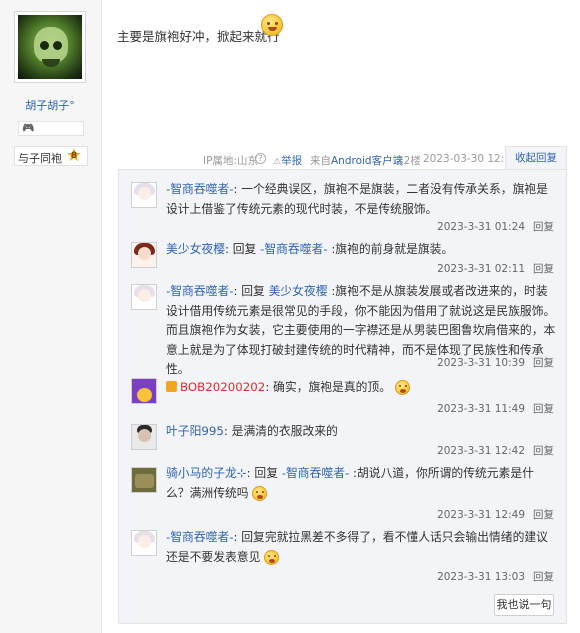  What do you see at coordinates (402, 387) in the screenshot?
I see `surprised-emoji-icon` at bounding box center [402, 387].